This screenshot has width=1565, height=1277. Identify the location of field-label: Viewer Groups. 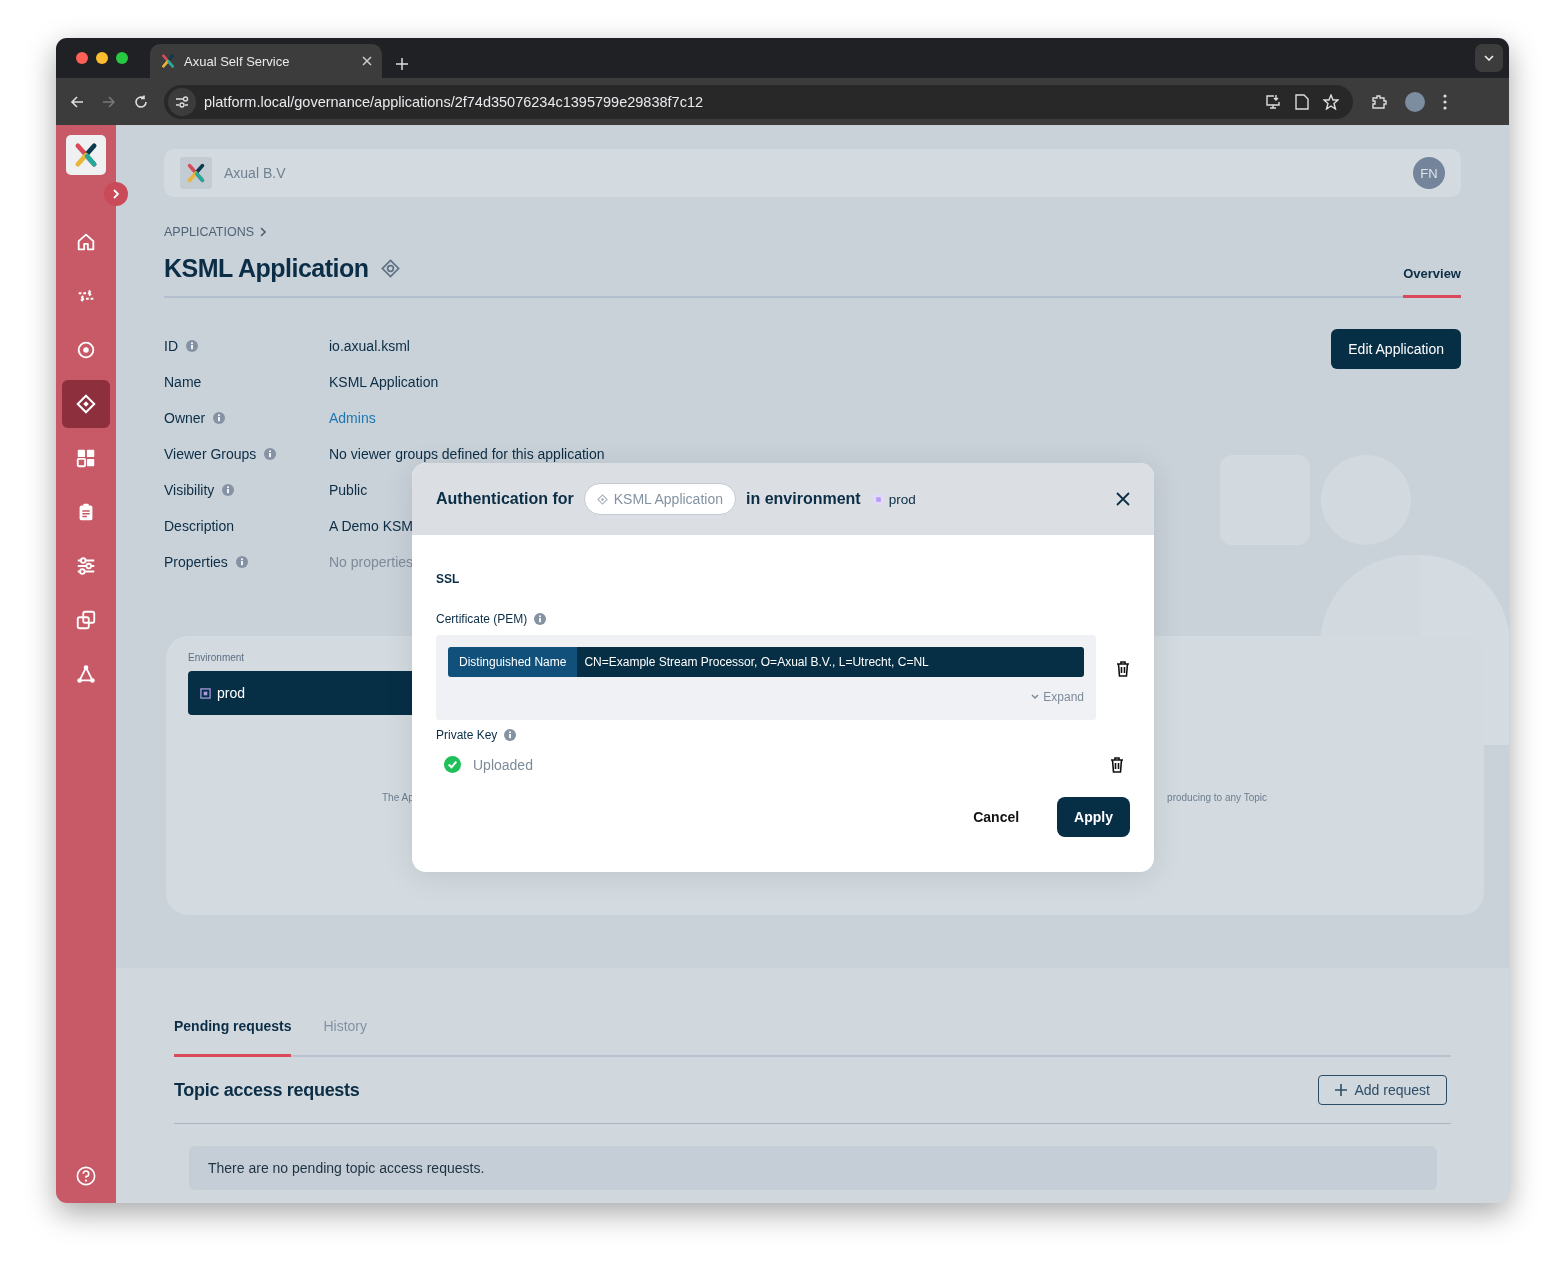
(210, 454).